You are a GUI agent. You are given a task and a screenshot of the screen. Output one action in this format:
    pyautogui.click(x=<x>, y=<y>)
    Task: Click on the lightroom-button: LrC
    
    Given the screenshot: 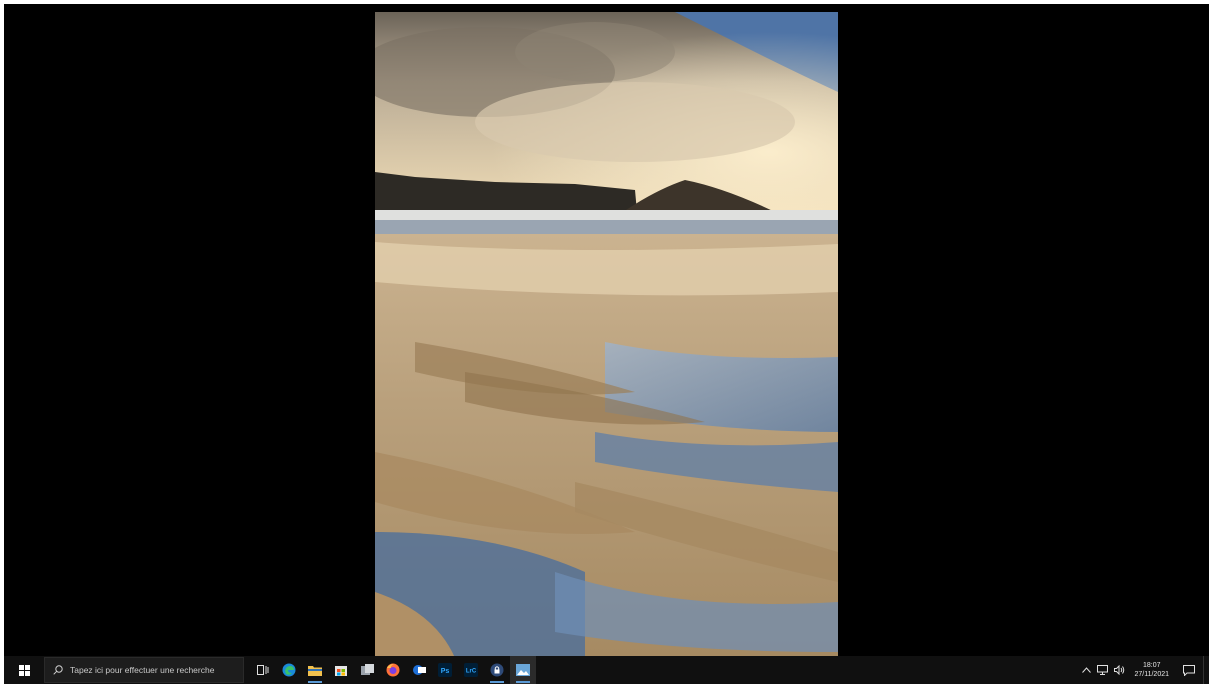 What is the action you would take?
    pyautogui.click(x=471, y=670)
    